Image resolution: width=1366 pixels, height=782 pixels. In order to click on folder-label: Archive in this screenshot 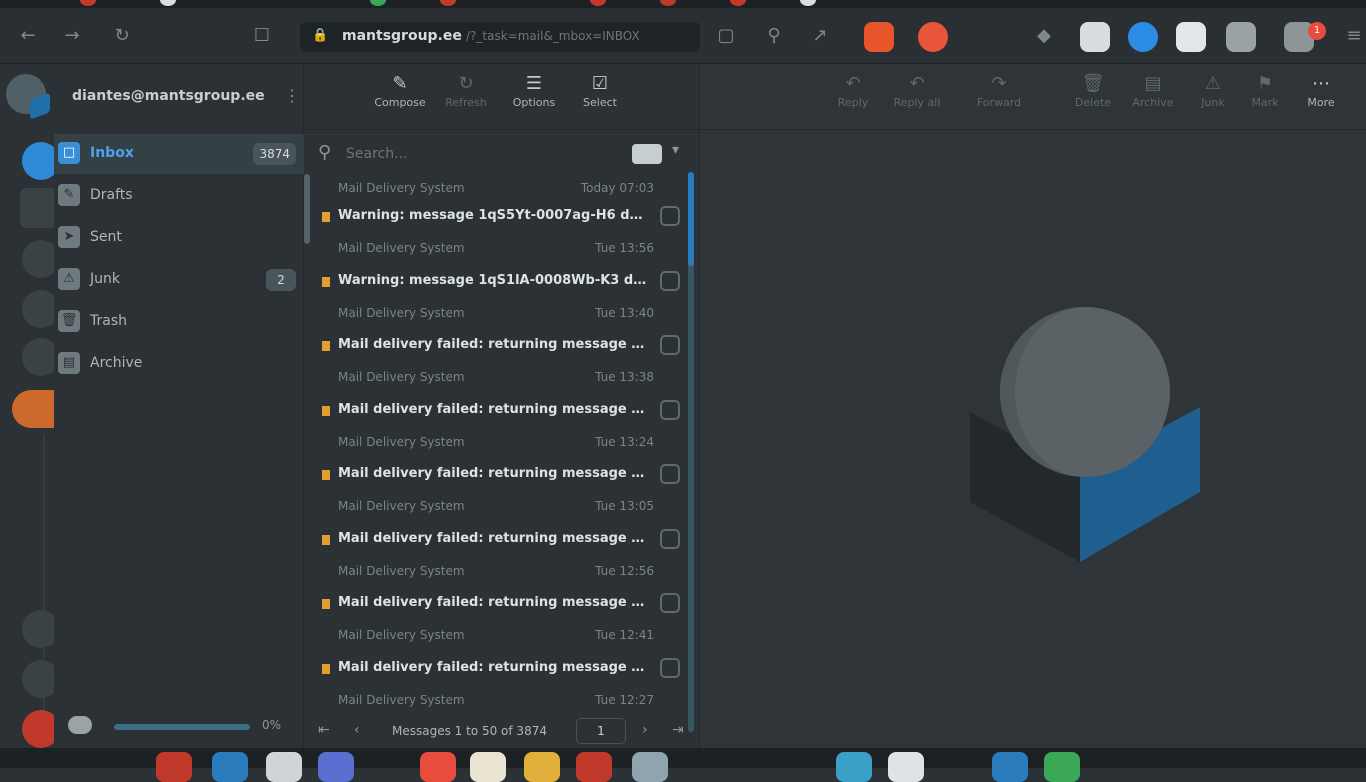, I will do `click(116, 363)`.